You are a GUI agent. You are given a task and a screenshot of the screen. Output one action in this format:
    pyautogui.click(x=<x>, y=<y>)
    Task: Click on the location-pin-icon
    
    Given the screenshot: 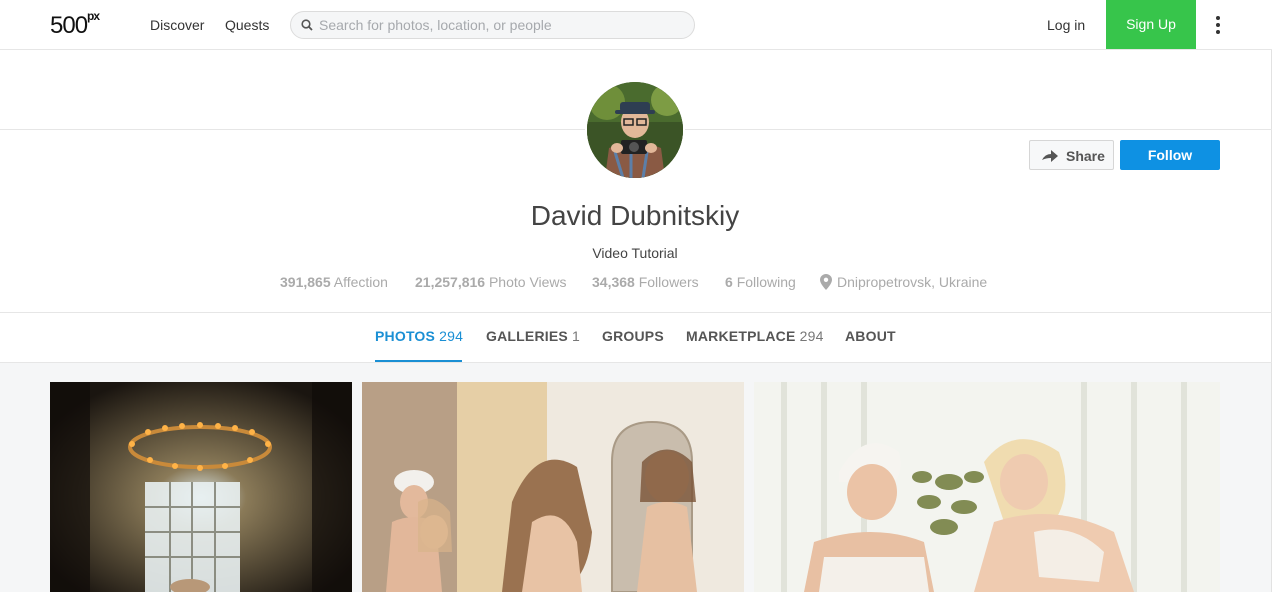 What is the action you would take?
    pyautogui.click(x=826, y=282)
    